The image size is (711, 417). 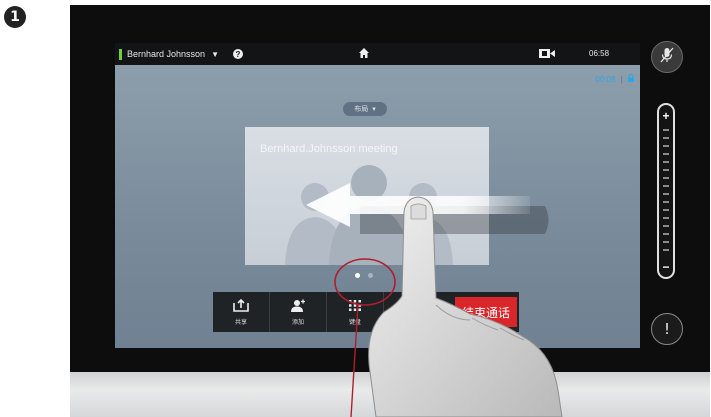 What do you see at coordinates (365, 282) in the screenshot?
I see `highlight-circle` at bounding box center [365, 282].